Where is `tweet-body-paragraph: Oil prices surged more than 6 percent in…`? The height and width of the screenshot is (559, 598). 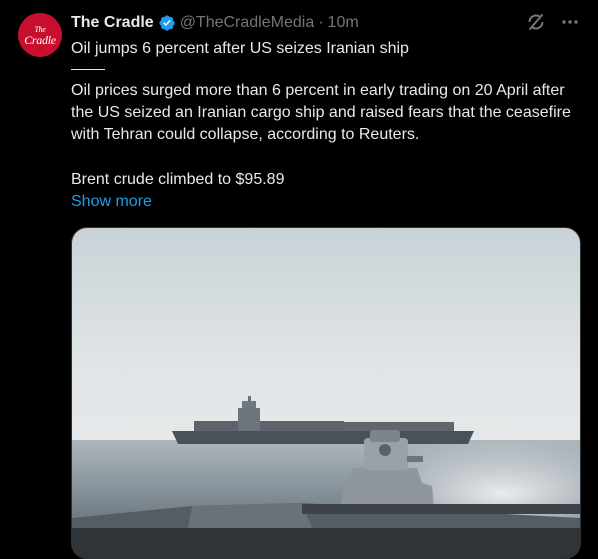
tweet-body-paragraph: Oil prices surged more than 6 percent in… is located at coordinates (321, 112).